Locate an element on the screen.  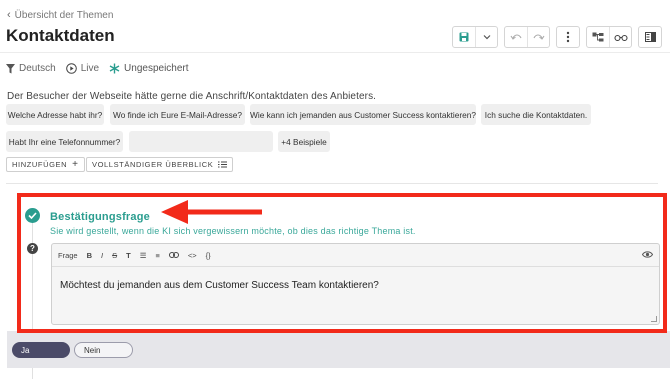
undo-icon is located at coordinates (516, 37).